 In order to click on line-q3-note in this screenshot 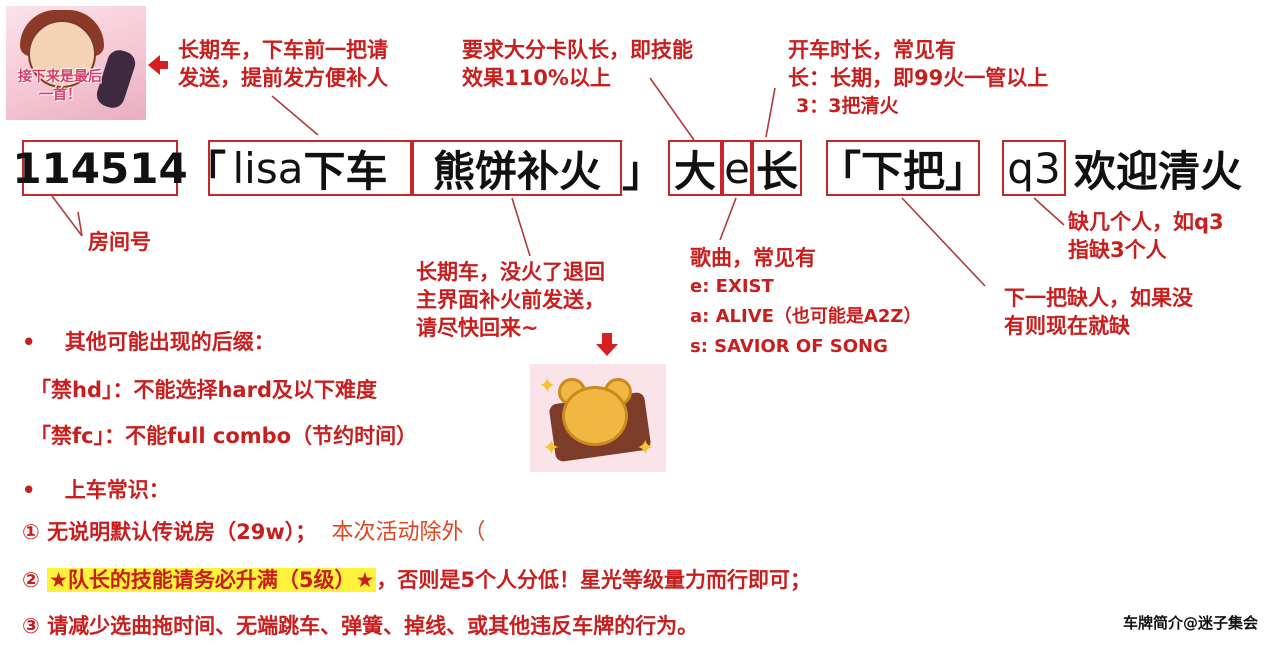, I will do `click(1049, 211)`.